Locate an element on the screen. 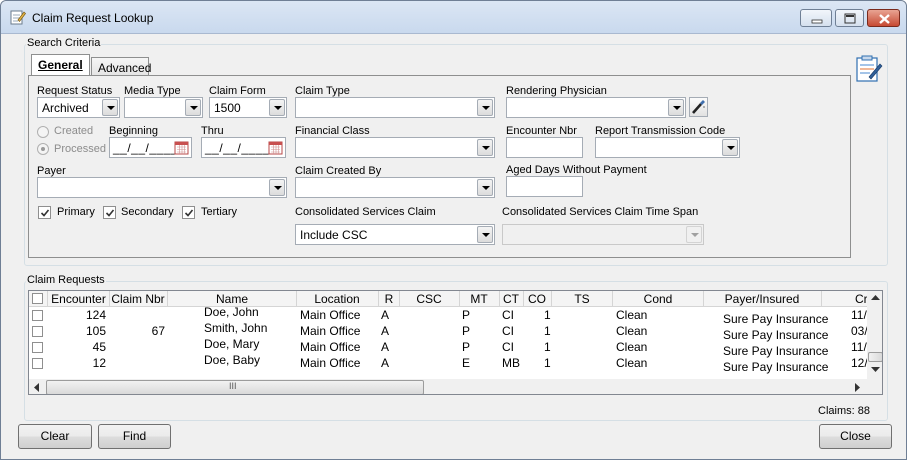  rendering-physician-picker-button is located at coordinates (698, 107).